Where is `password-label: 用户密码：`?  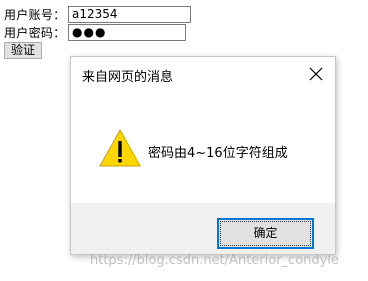
password-label: 用户密码： is located at coordinates (35, 32).